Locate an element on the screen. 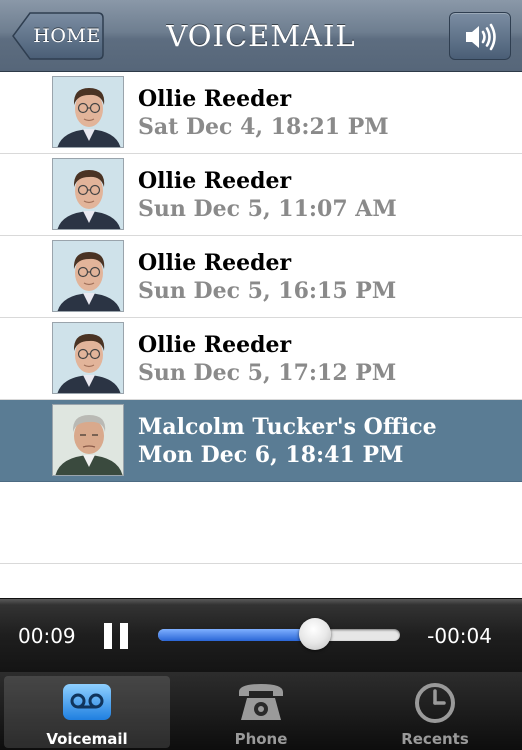 This screenshot has width=522, height=750. elapsed-time: 00:09 is located at coordinates (47, 636).